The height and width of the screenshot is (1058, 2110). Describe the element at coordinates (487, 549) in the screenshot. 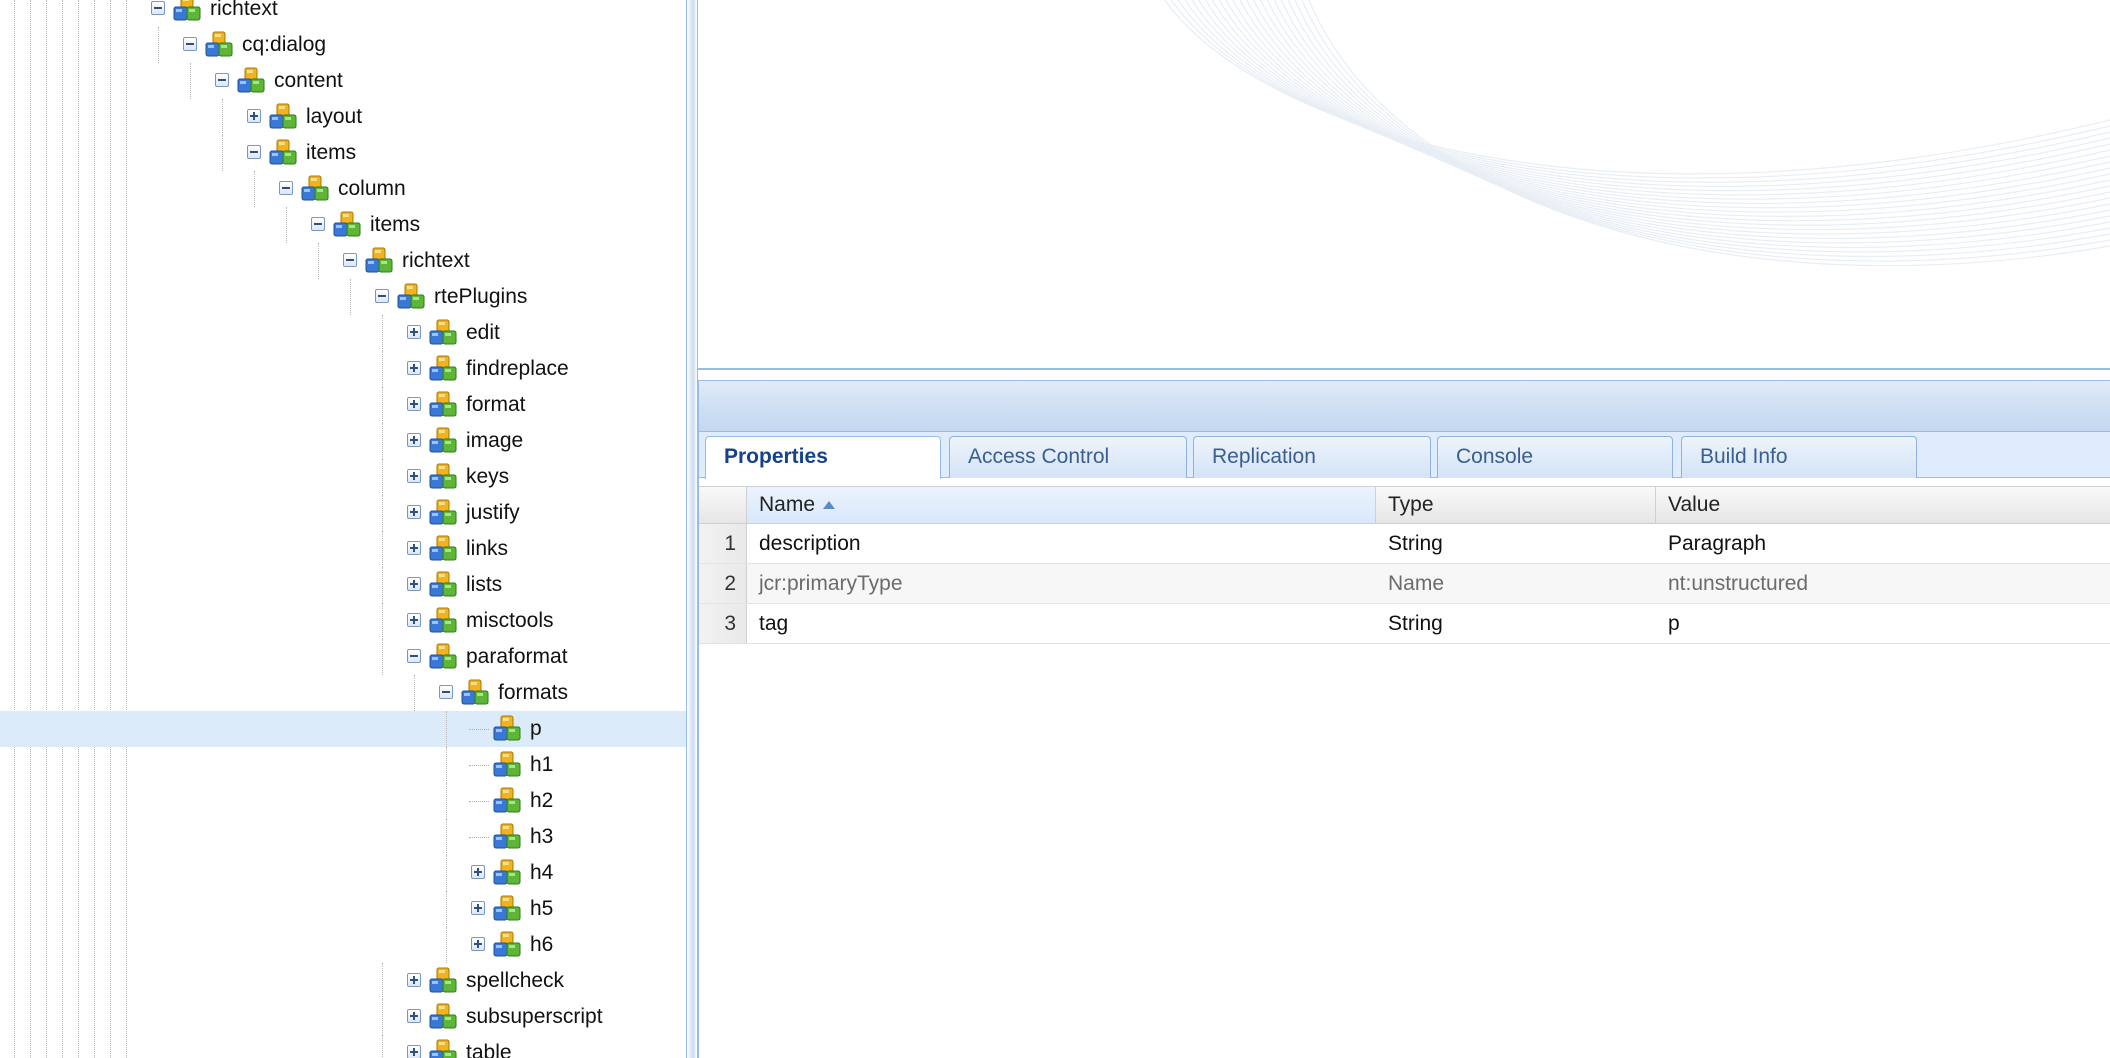

I see `tree-node-label: links` at that location.